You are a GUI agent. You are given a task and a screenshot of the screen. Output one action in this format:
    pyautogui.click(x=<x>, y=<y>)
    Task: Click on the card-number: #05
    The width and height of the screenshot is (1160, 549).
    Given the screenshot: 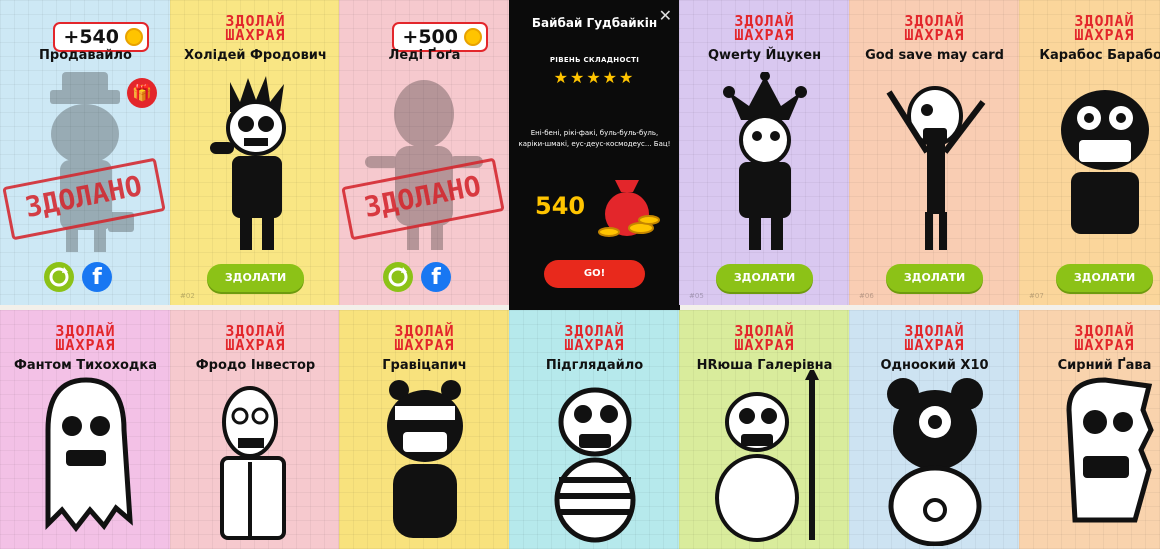 What is the action you would take?
    pyautogui.click(x=696, y=296)
    